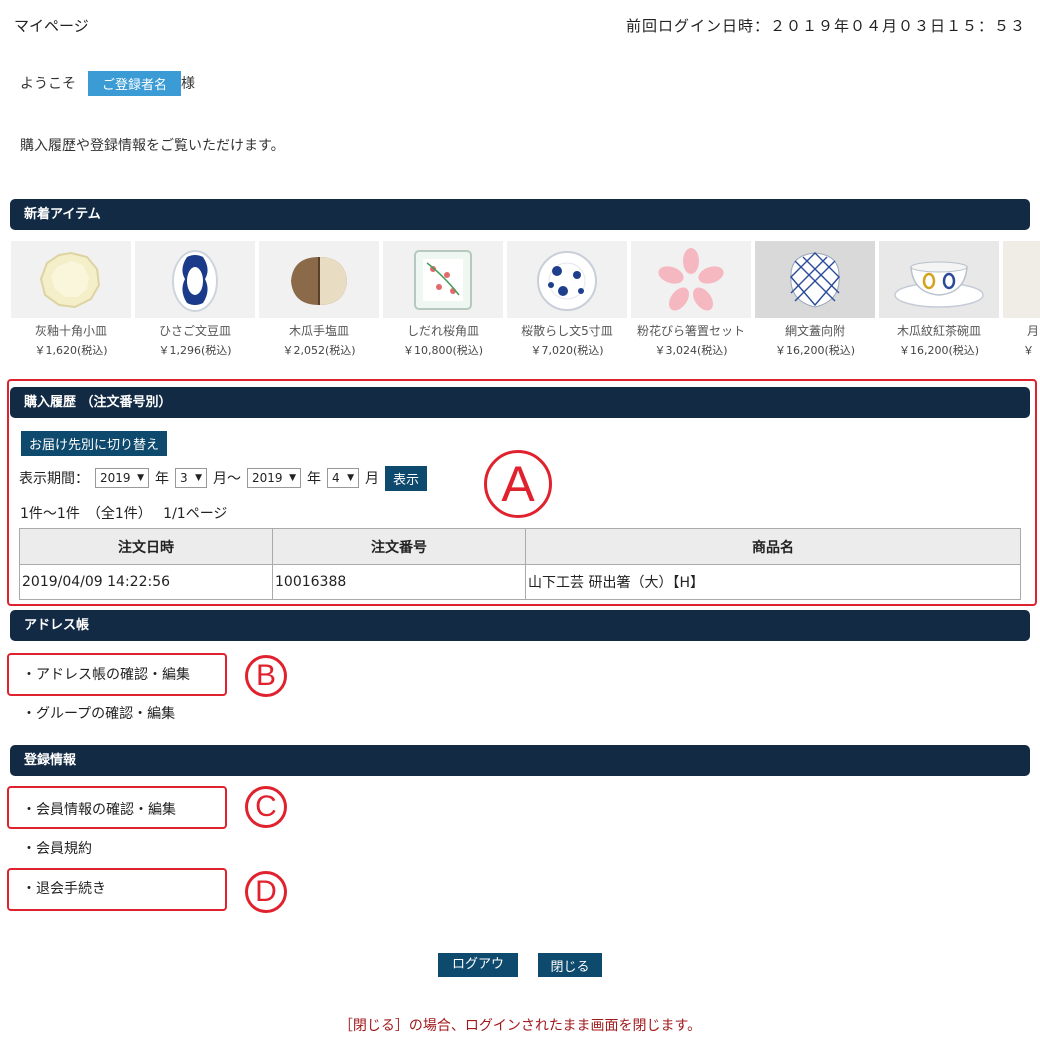 The image size is (1040, 1040). Describe the element at coordinates (266, 807) in the screenshot. I see `annotation-label-c: C` at that location.